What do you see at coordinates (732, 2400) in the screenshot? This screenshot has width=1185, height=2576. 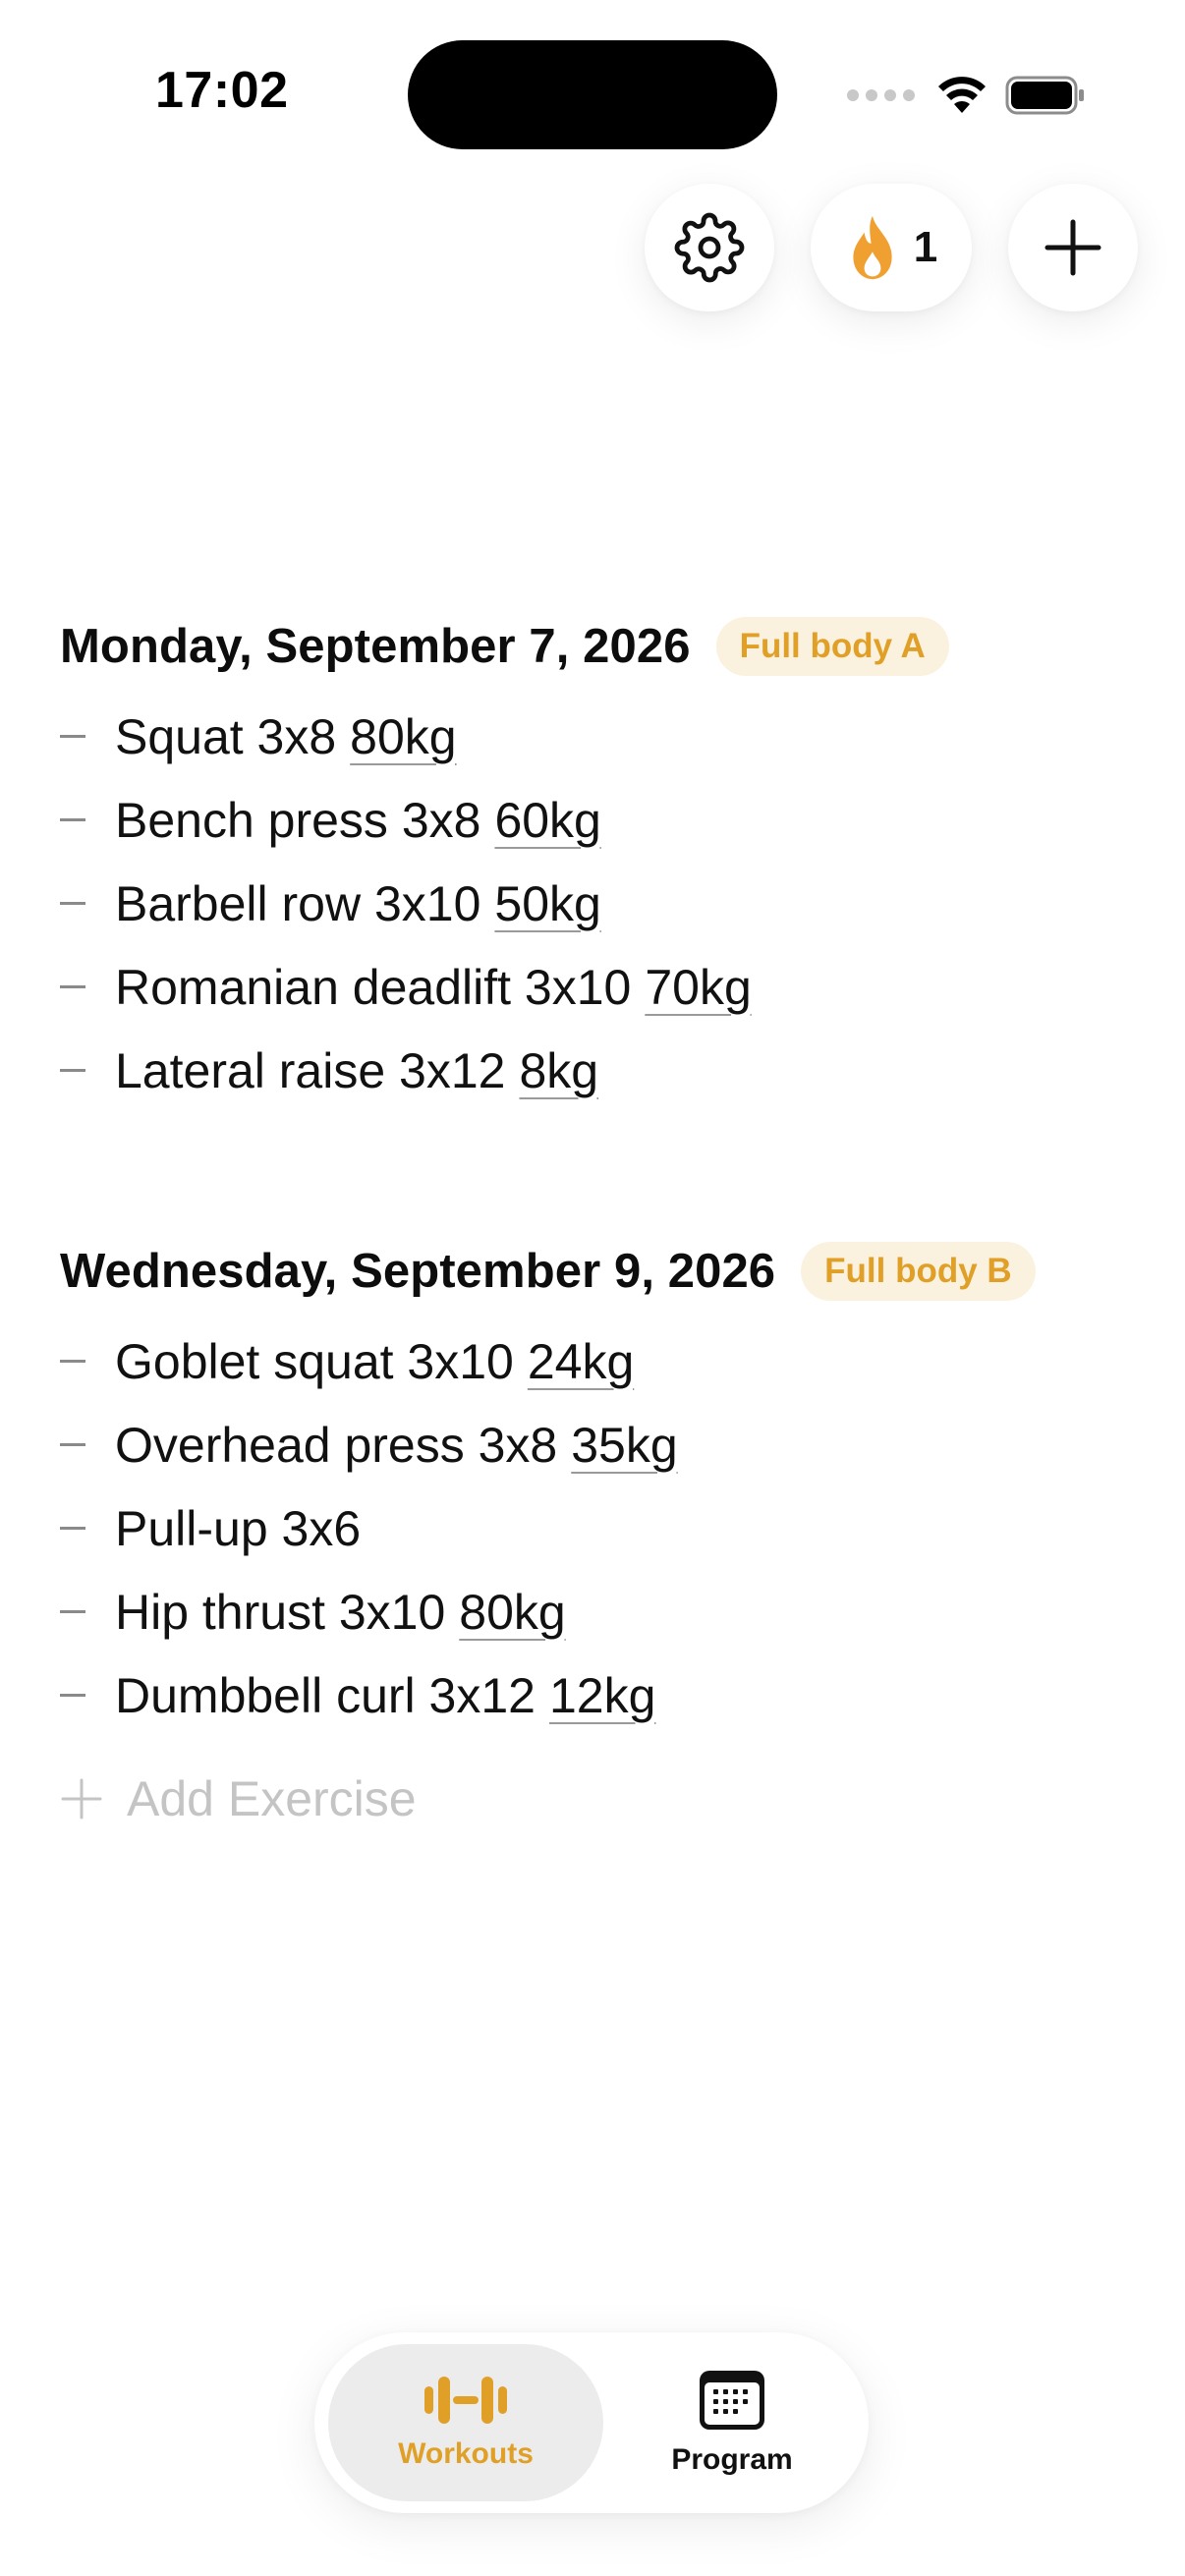 I see `calendar-icon` at bounding box center [732, 2400].